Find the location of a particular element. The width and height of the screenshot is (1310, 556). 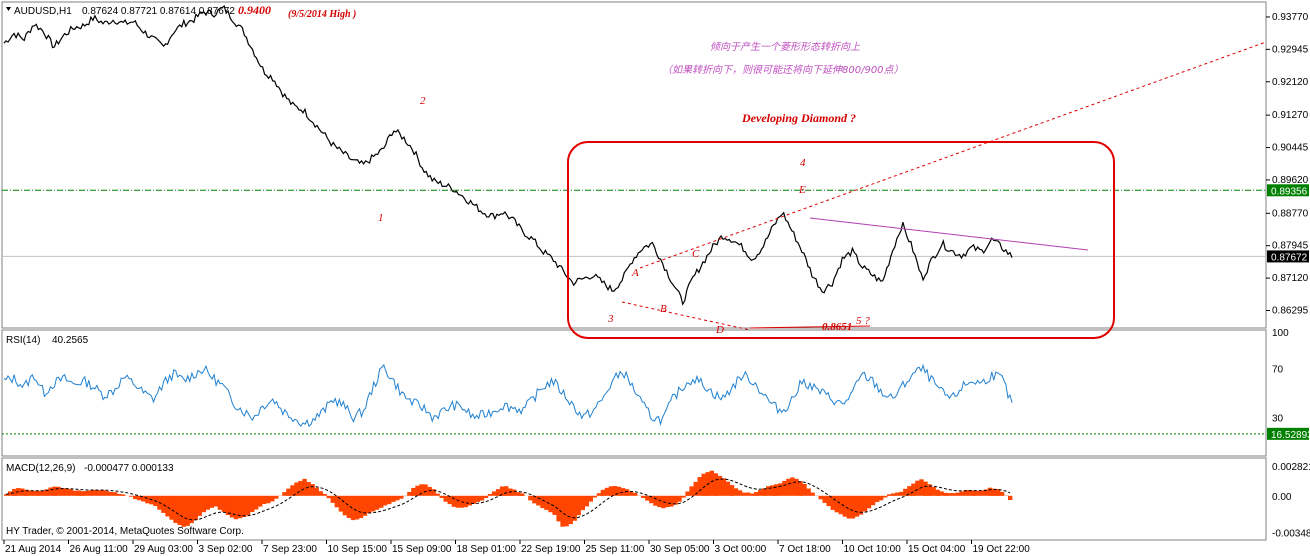

wave-label-e: E is located at coordinates (802, 190).